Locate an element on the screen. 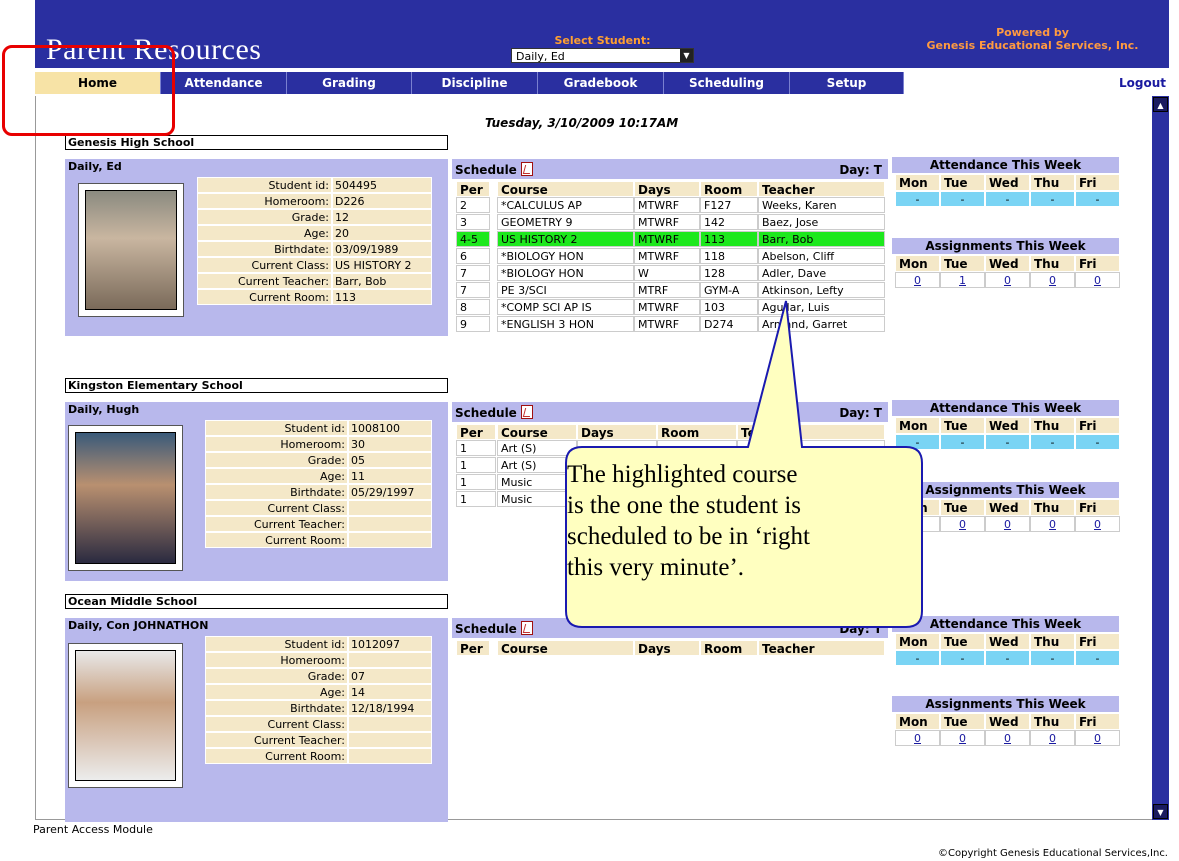 This screenshot has width=1179, height=861. student-name: Daily, Con JOHNATHON is located at coordinates (256, 626).